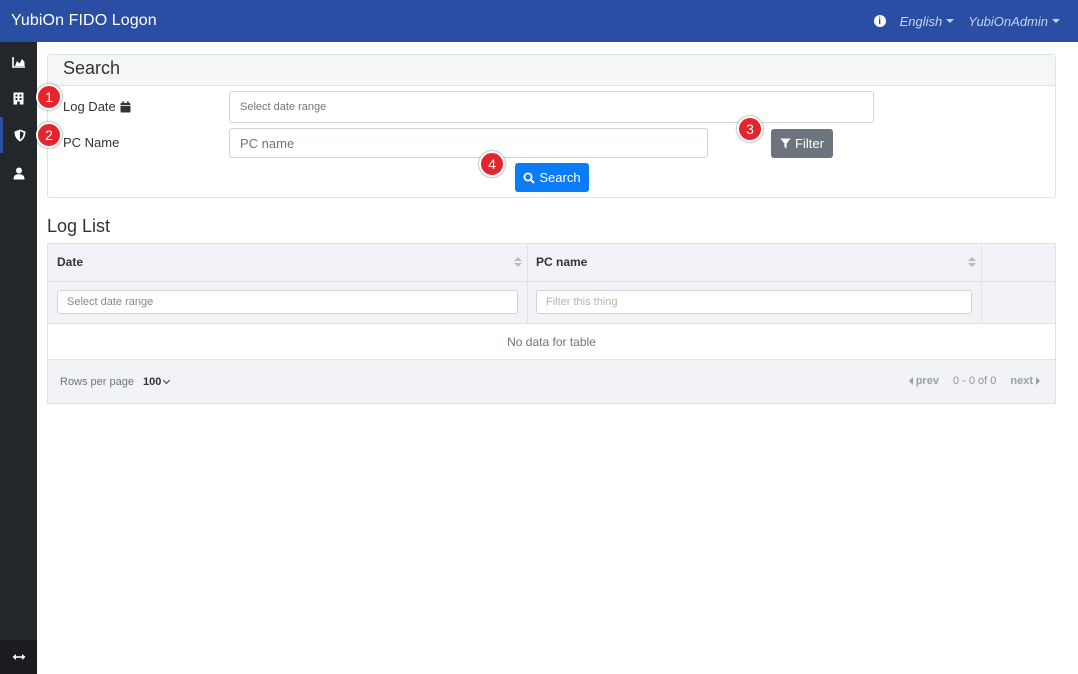 The image size is (1078, 674). Describe the element at coordinates (560, 177) in the screenshot. I see `search-button-label: Search` at that location.